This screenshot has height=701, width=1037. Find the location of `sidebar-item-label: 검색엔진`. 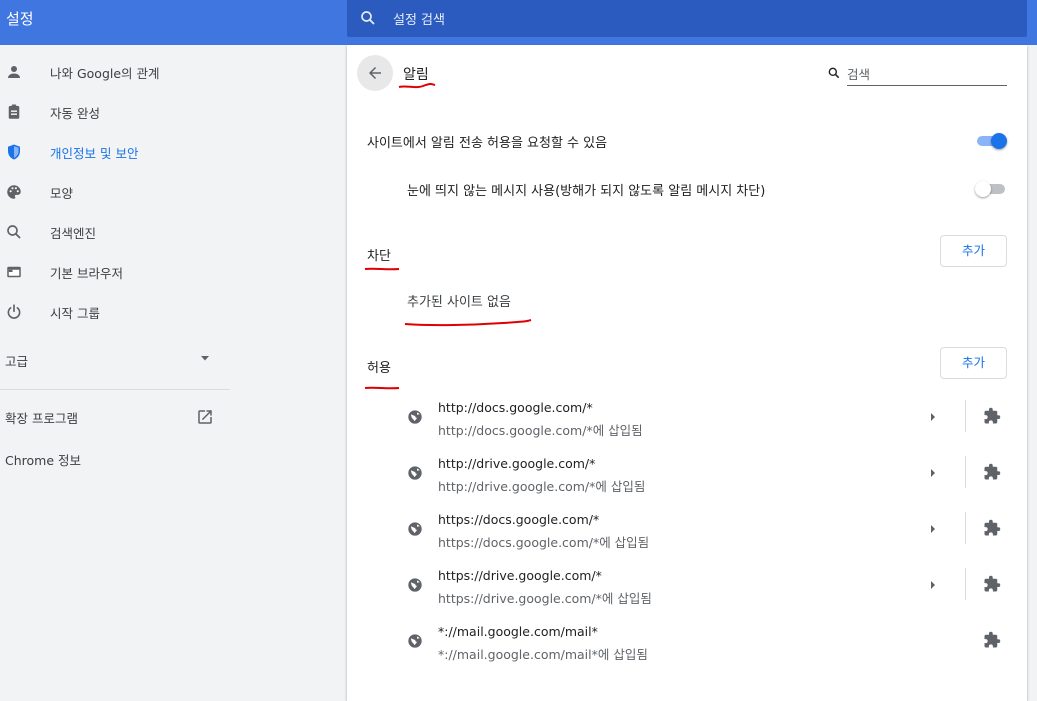

sidebar-item-label: 검색엔진 is located at coordinates (73, 233).